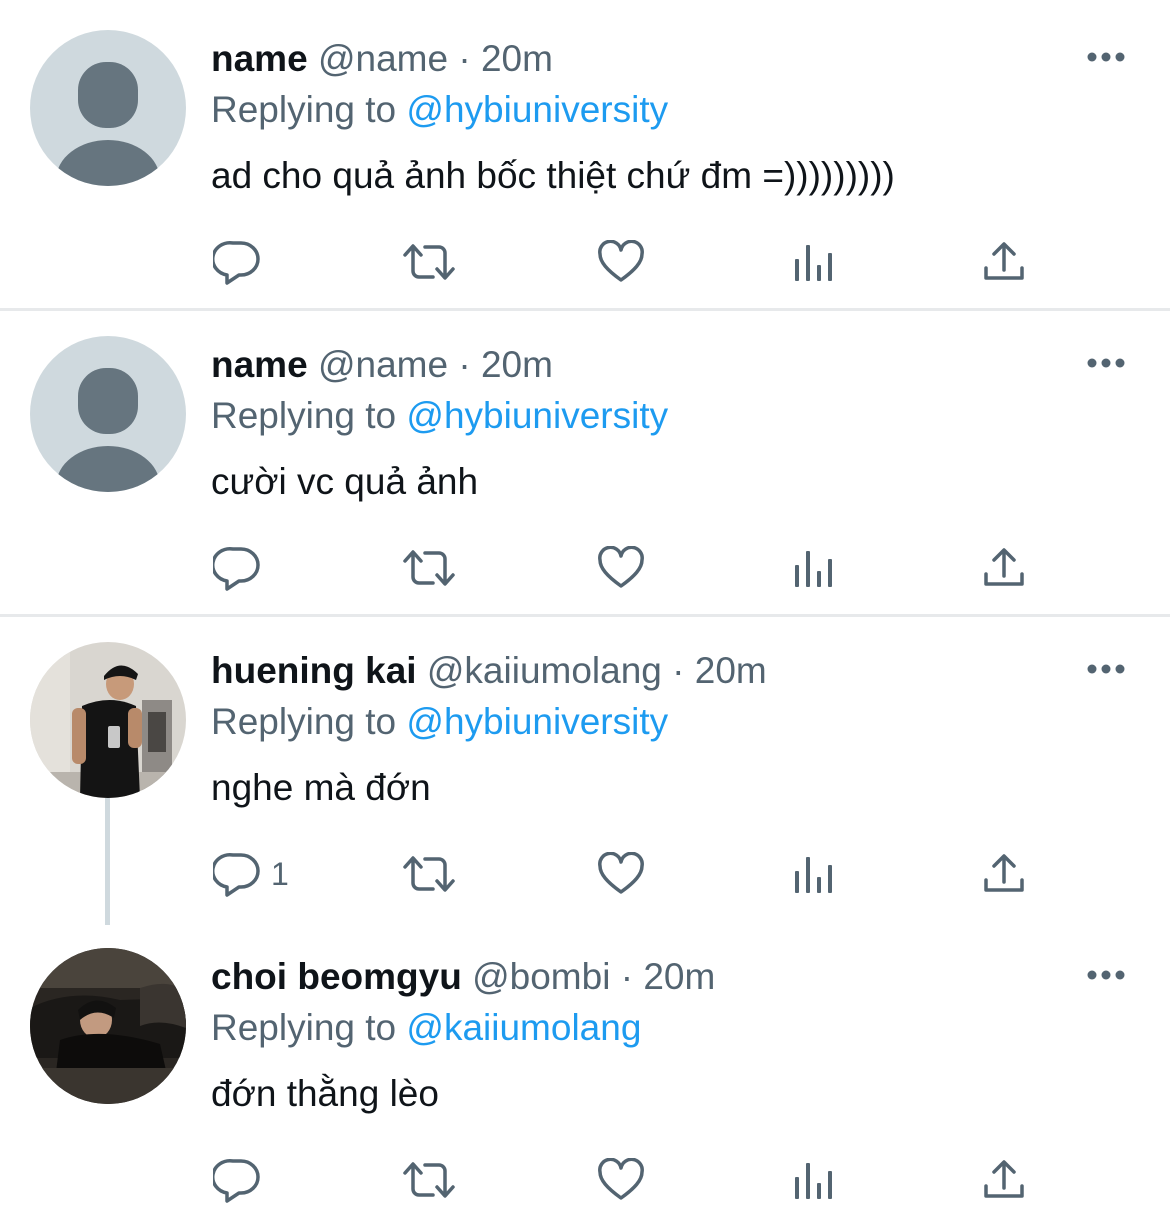  Describe the element at coordinates (321, 787) in the screenshot. I see `tweet-text: nghe mà đớn` at that location.